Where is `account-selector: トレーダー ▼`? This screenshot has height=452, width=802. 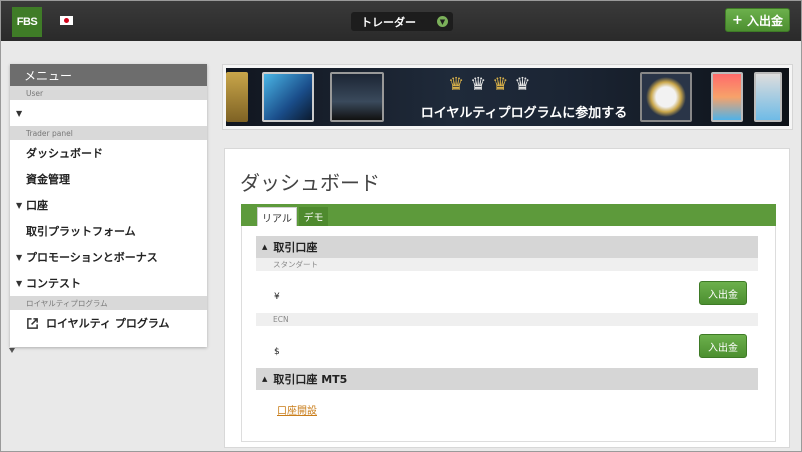
account-selector: トレーダー ▼ is located at coordinates (402, 21).